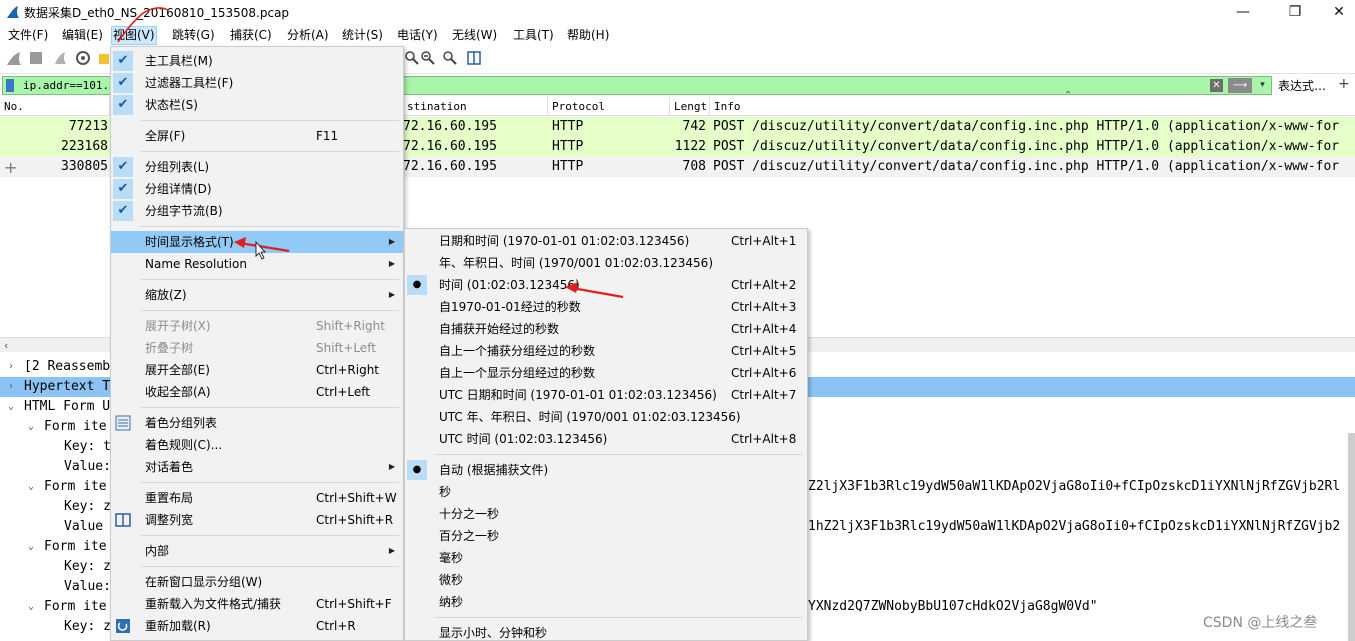 Image resolution: width=1355 pixels, height=641 pixels. What do you see at coordinates (257, 61) in the screenshot?
I see `view-menu-item: ✔ 主工具栏(M)` at bounding box center [257, 61].